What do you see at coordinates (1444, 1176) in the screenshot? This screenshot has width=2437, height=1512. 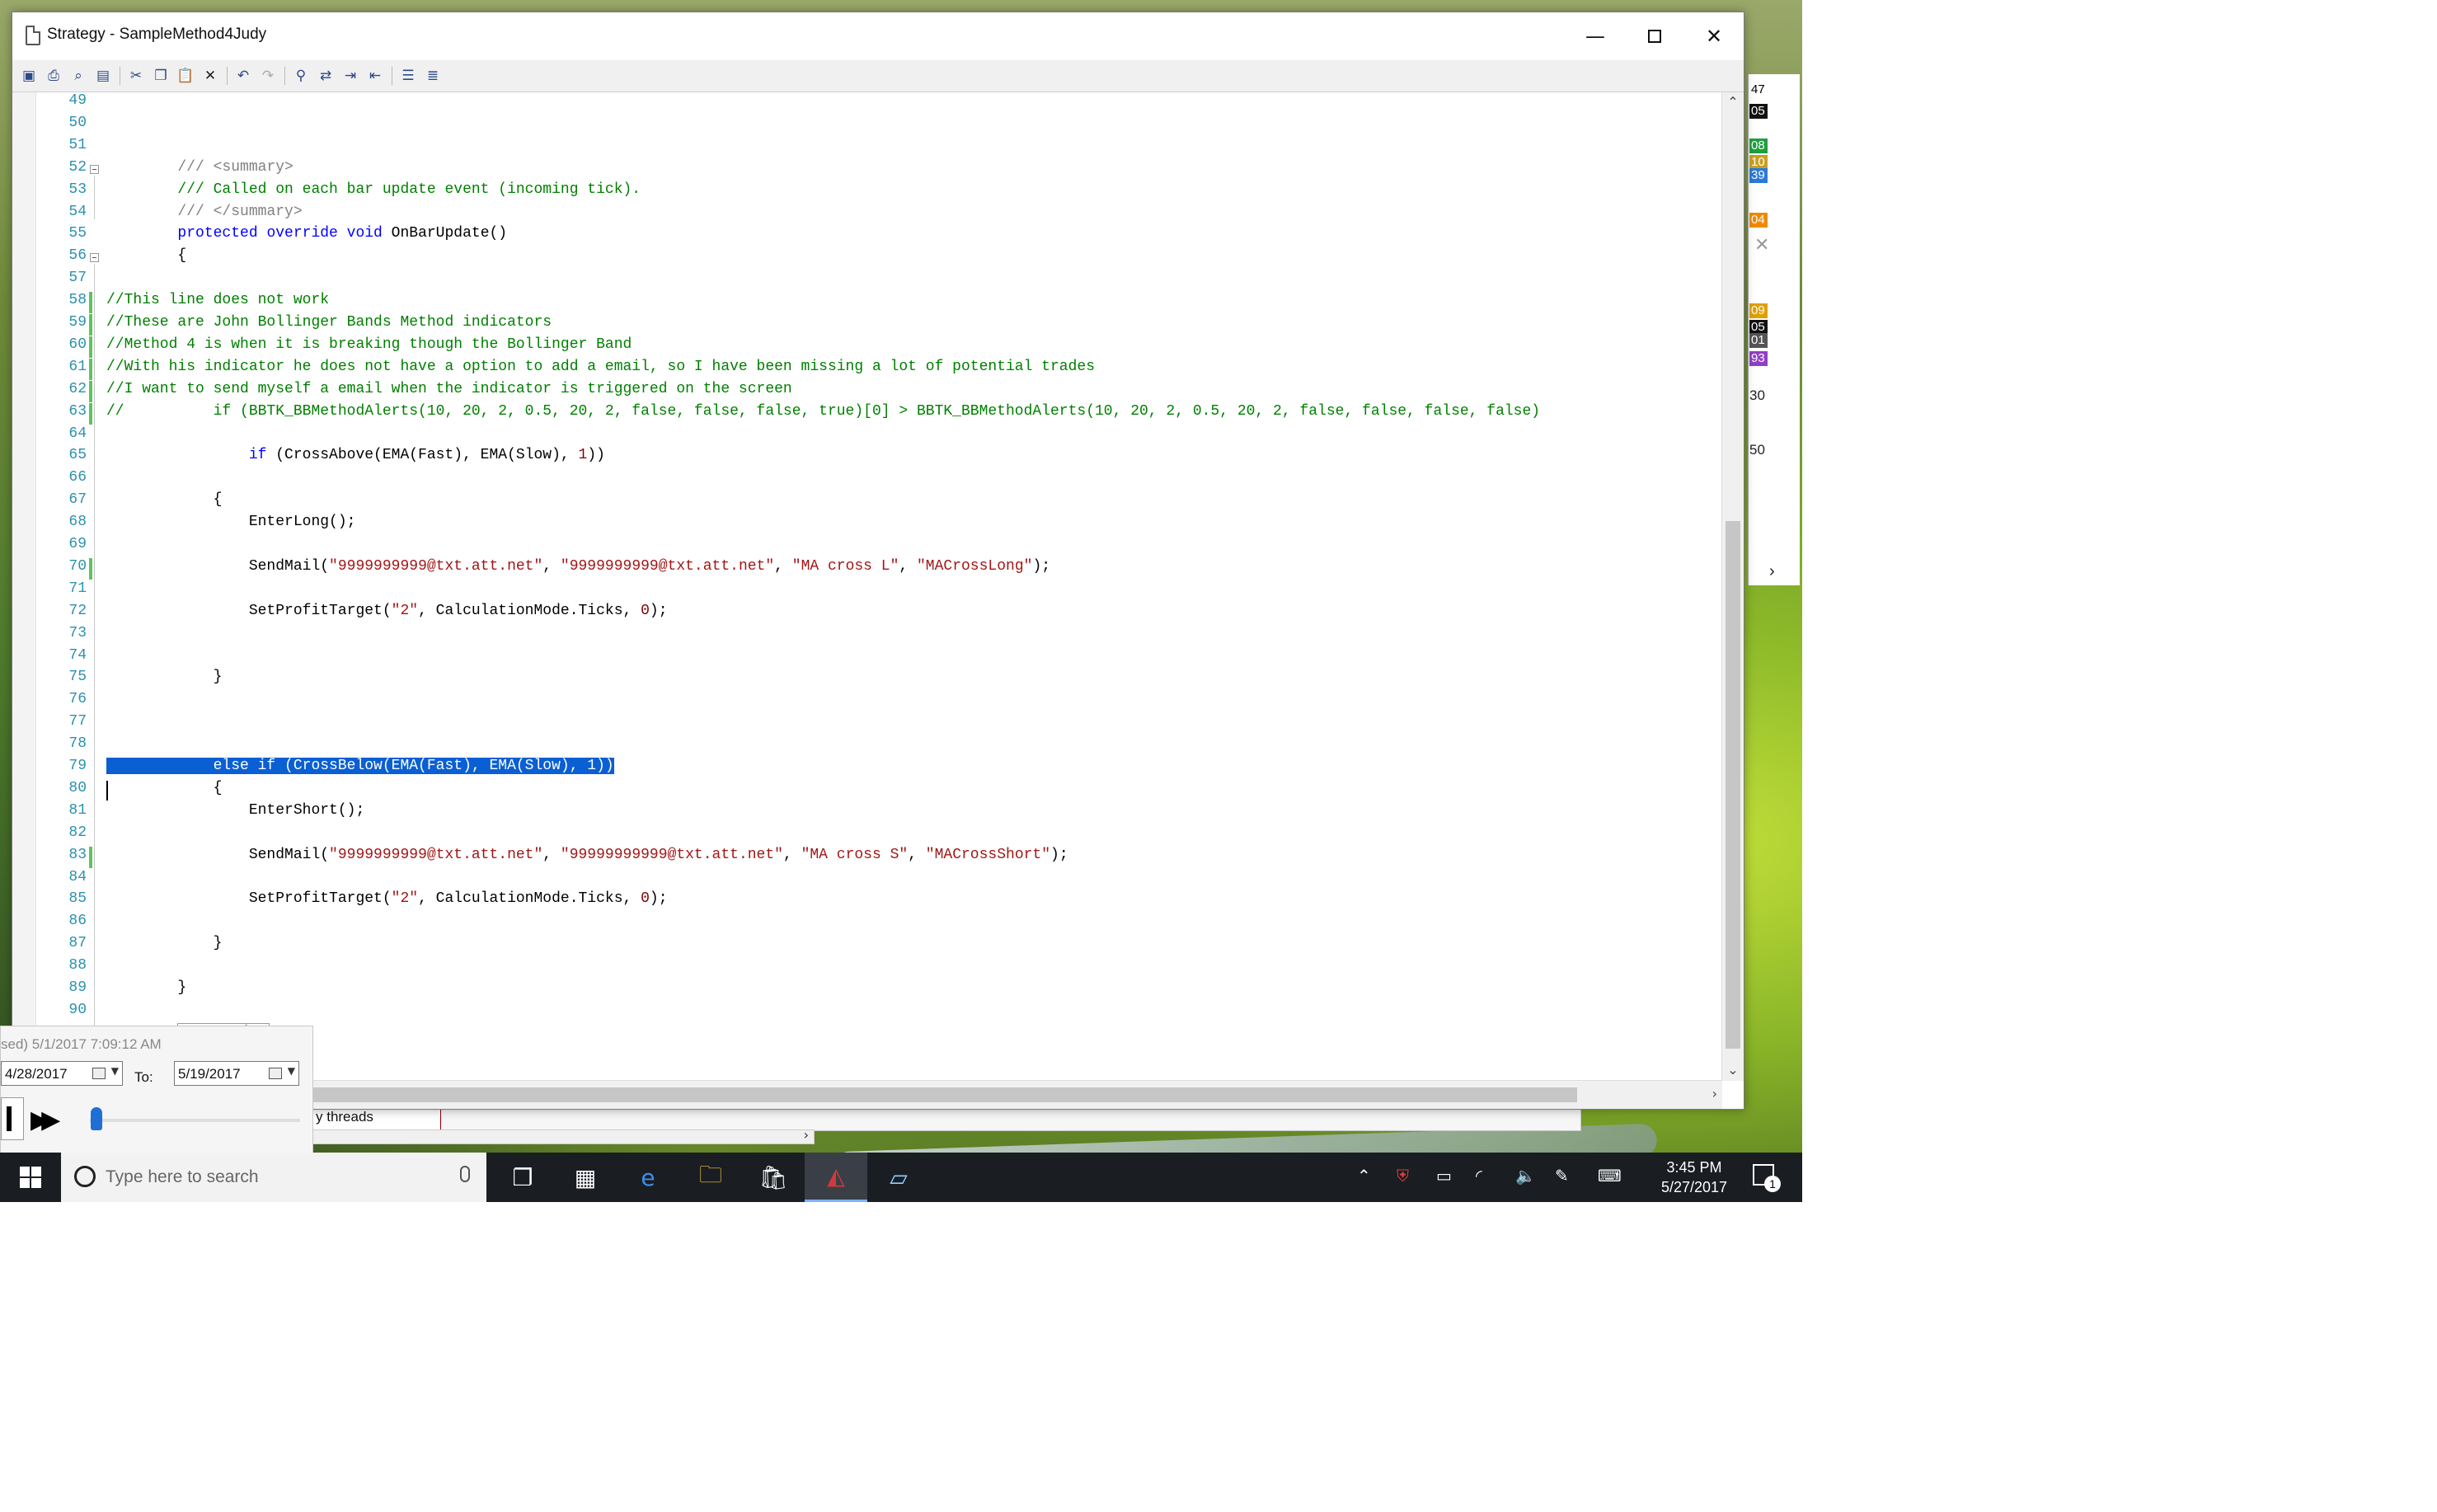 I see `battery-icon: ▭` at bounding box center [1444, 1176].